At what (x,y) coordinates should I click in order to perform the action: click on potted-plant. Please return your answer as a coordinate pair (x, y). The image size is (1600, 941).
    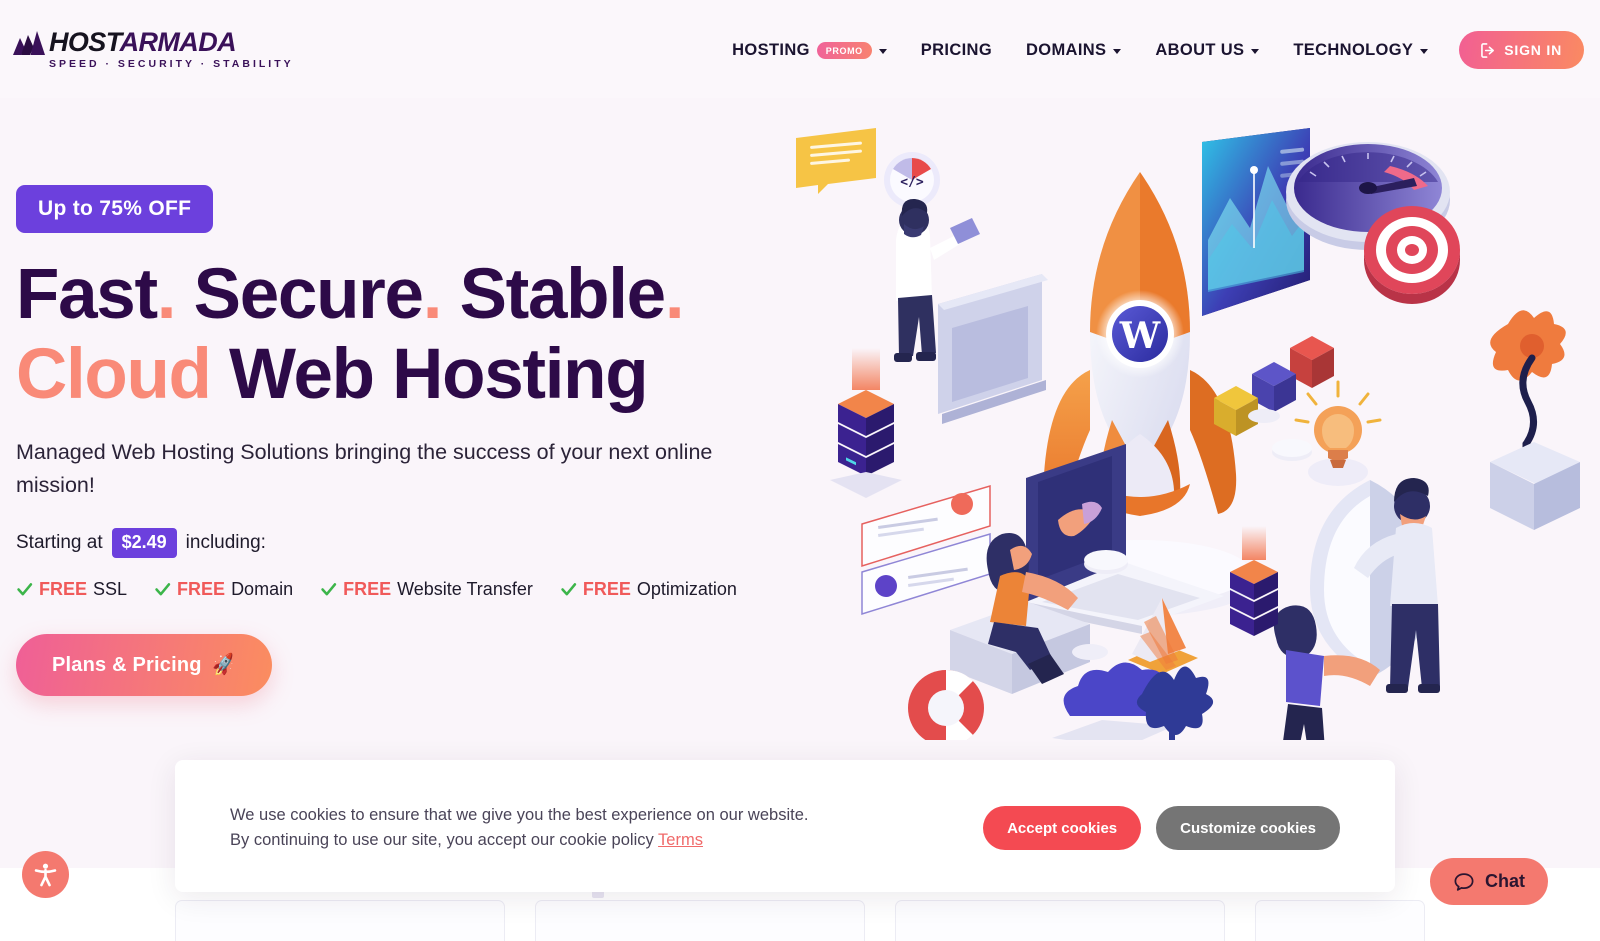
    Looking at the image, I should click on (1535, 420).